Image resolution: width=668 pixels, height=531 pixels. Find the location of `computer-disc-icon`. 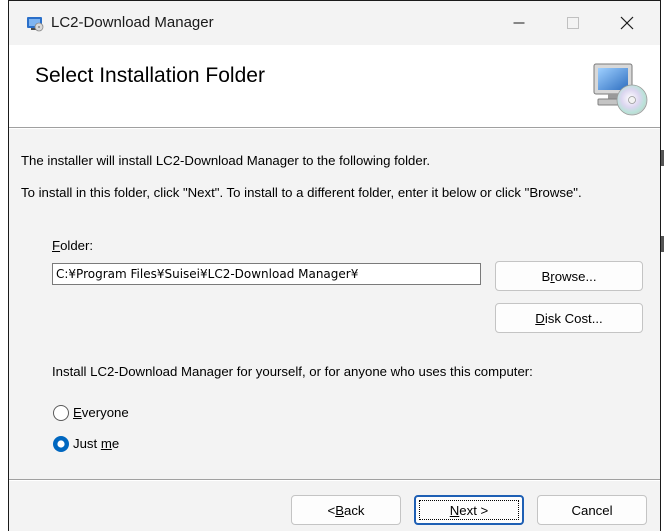

computer-disc-icon is located at coordinates (620, 89).